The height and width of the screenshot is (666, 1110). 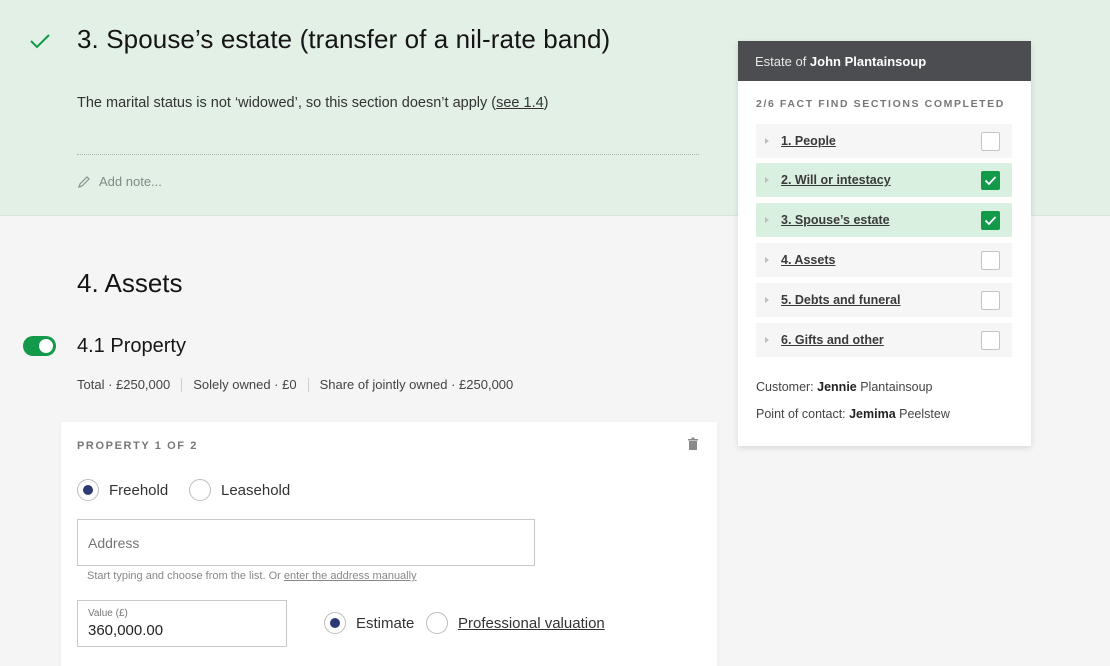 I want to click on total-value: Total · £250,000, so click(x=124, y=384).